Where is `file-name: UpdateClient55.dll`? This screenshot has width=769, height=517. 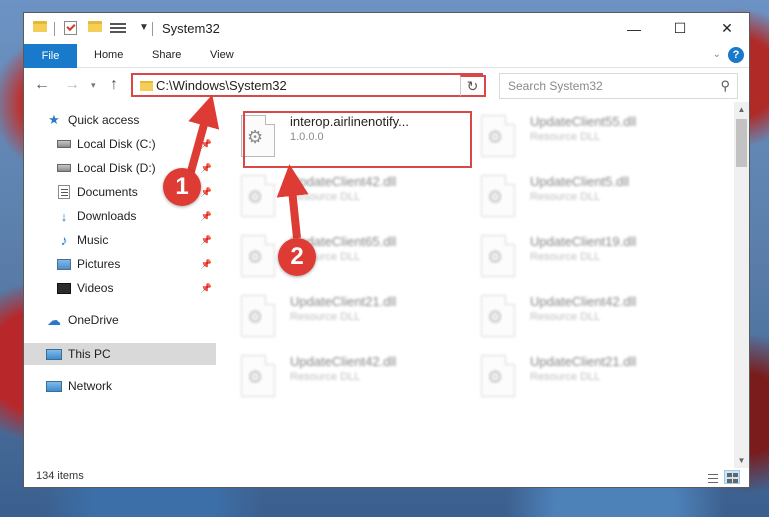 file-name: UpdateClient55.dll is located at coordinates (583, 121).